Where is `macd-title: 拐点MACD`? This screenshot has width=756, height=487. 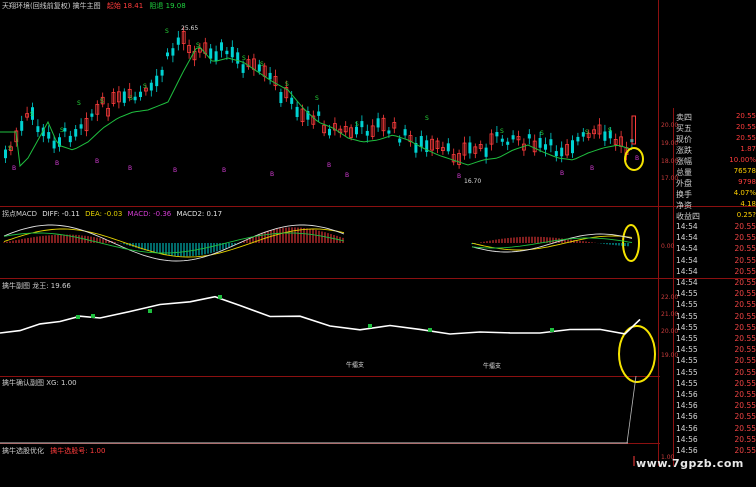
macd-title: 拐点MACD is located at coordinates (19, 214).